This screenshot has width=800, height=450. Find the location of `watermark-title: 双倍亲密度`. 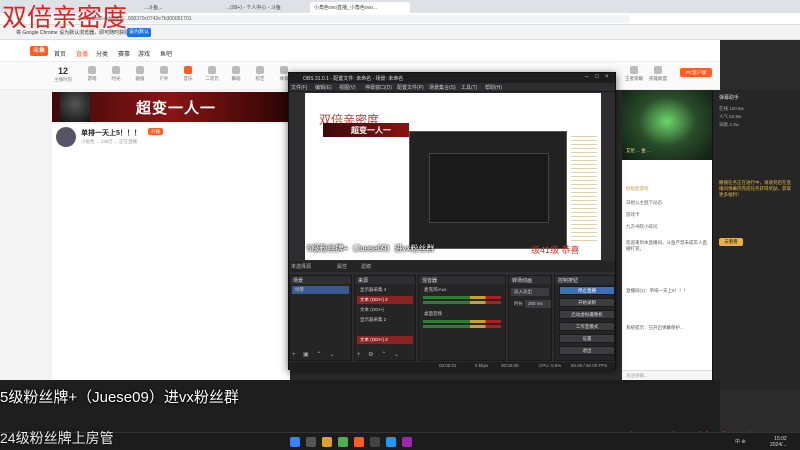

watermark-title: 双倍亲密度 is located at coordinates (65, 17).